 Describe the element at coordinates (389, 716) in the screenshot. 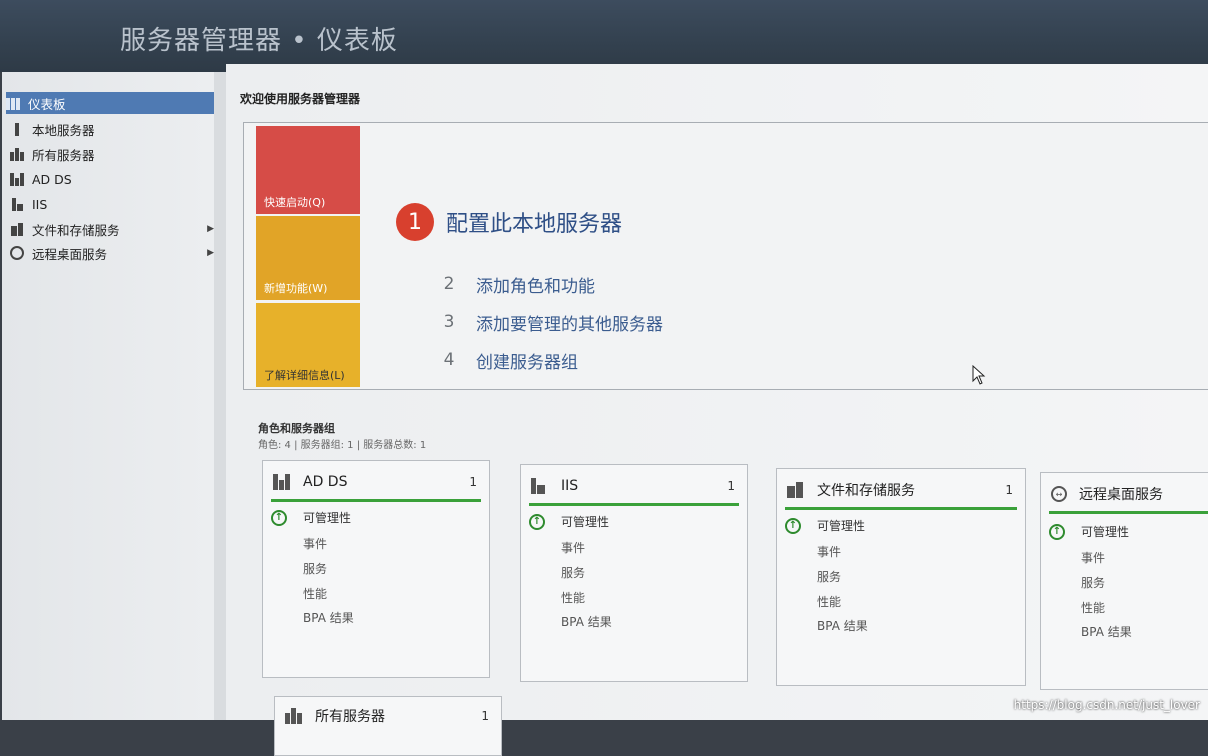

I see `card-header: 所有服务器 1` at that location.